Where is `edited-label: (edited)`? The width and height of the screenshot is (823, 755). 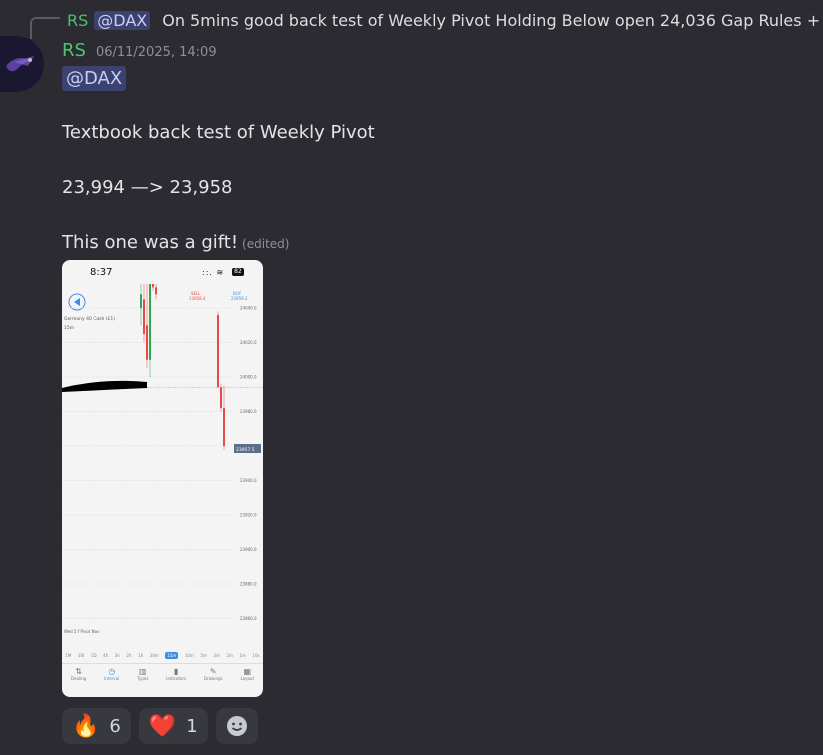 edited-label: (edited) is located at coordinates (266, 244).